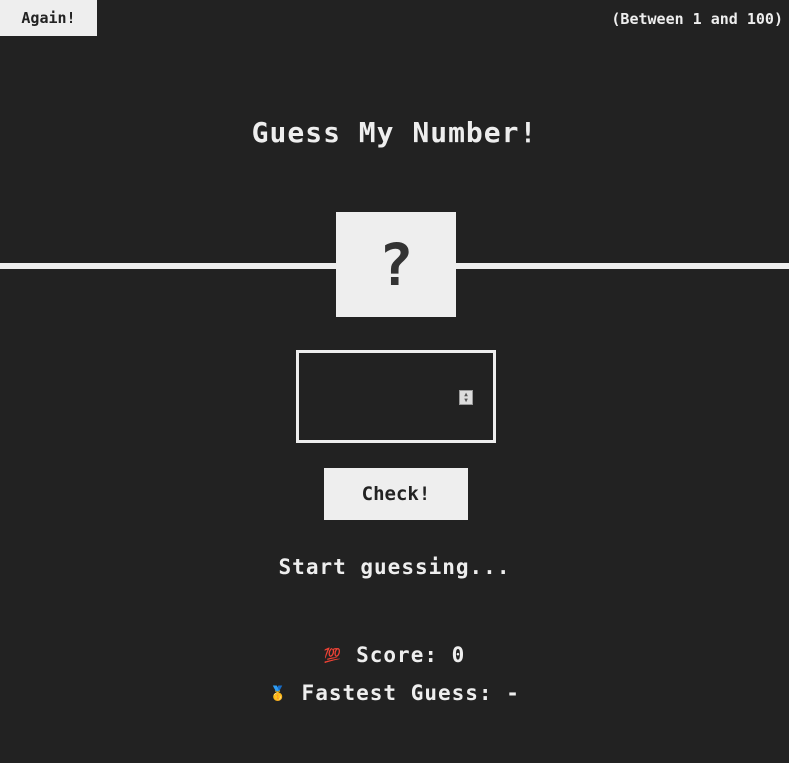  I want to click on range-hint: (Between 1 and 100), so click(697, 19).